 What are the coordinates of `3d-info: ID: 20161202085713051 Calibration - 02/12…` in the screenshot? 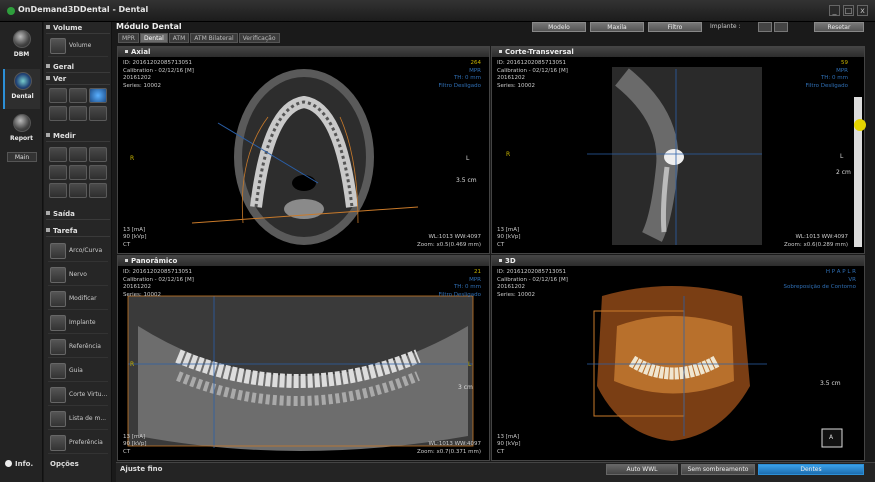 It's located at (532, 284).